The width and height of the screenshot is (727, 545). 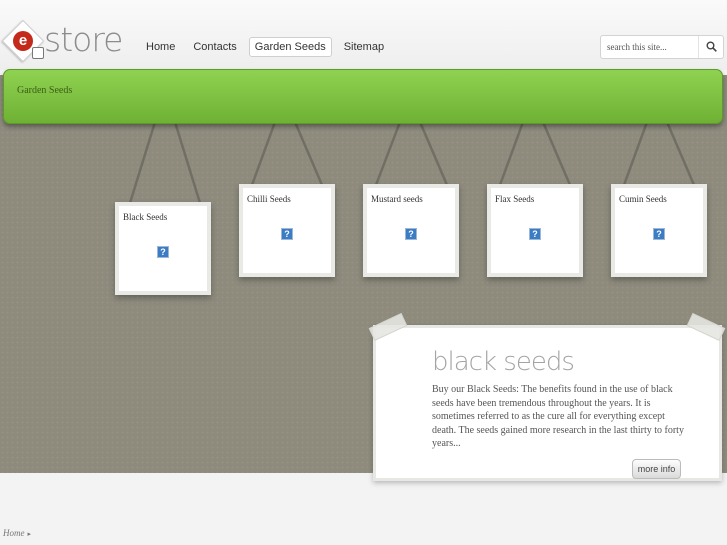 I want to click on breadcrumb-arrow-icon: ▸, so click(x=29, y=534).